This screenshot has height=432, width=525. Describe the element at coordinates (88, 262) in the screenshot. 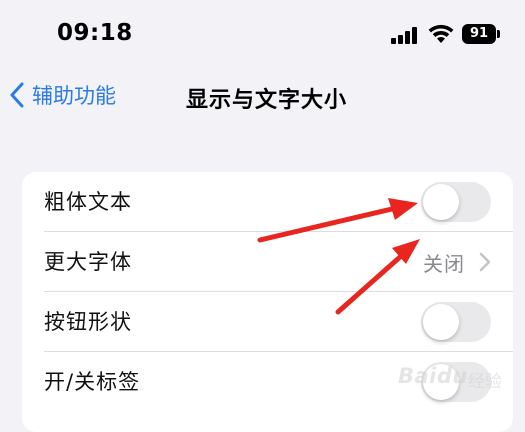

I see `row-label: 更大字体` at that location.